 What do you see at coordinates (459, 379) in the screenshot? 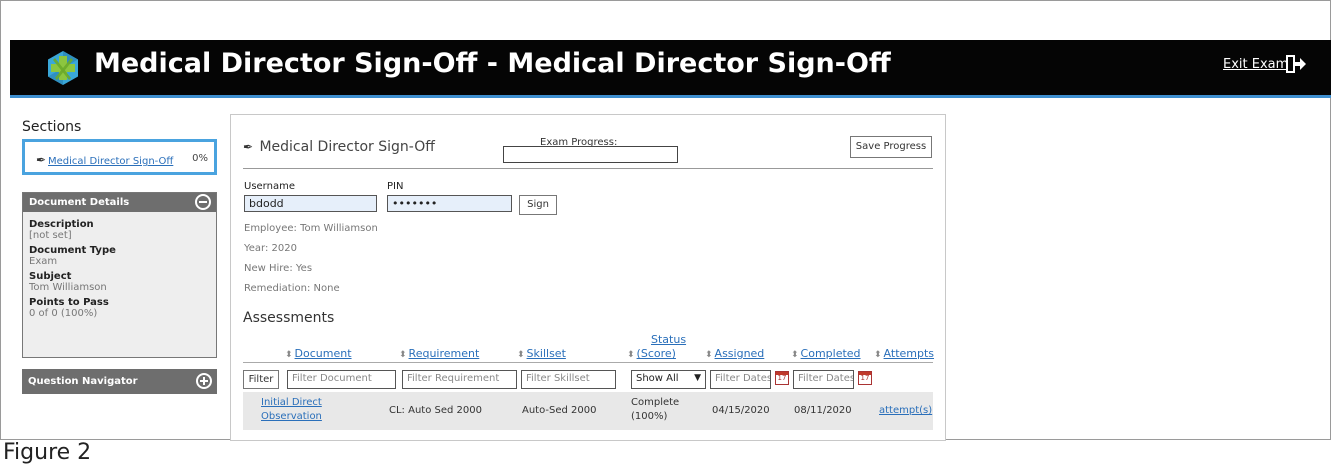
I see `filter-requirement-input: Filter Requirement` at bounding box center [459, 379].